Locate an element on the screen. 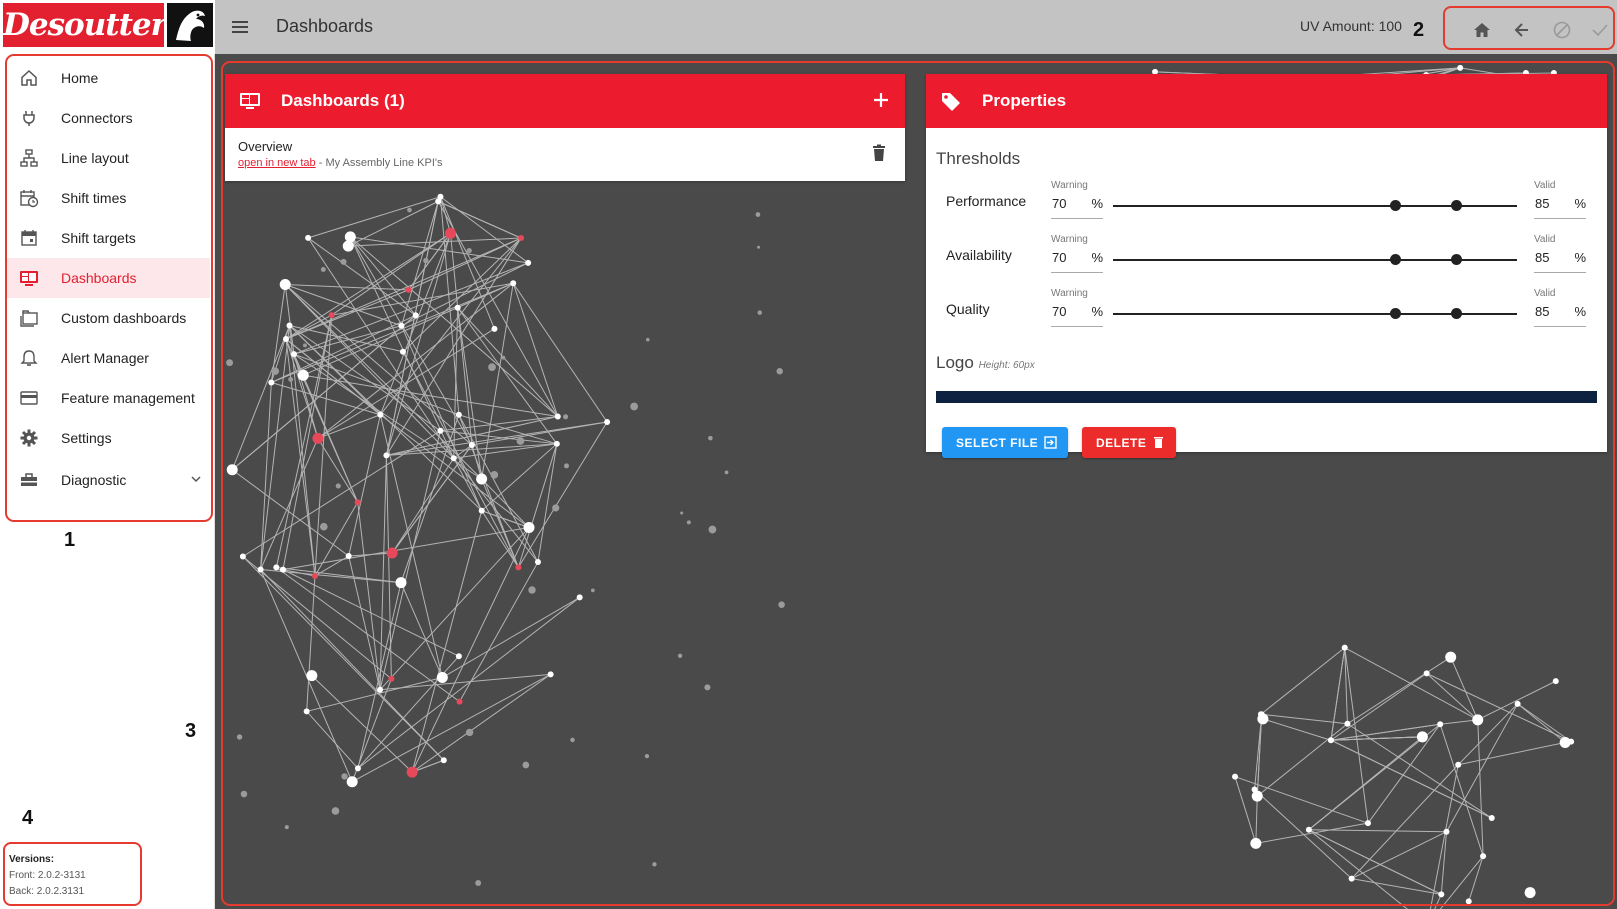  sidebar-item-custom-dashboards: Custom dashboards is located at coordinates (108, 318).